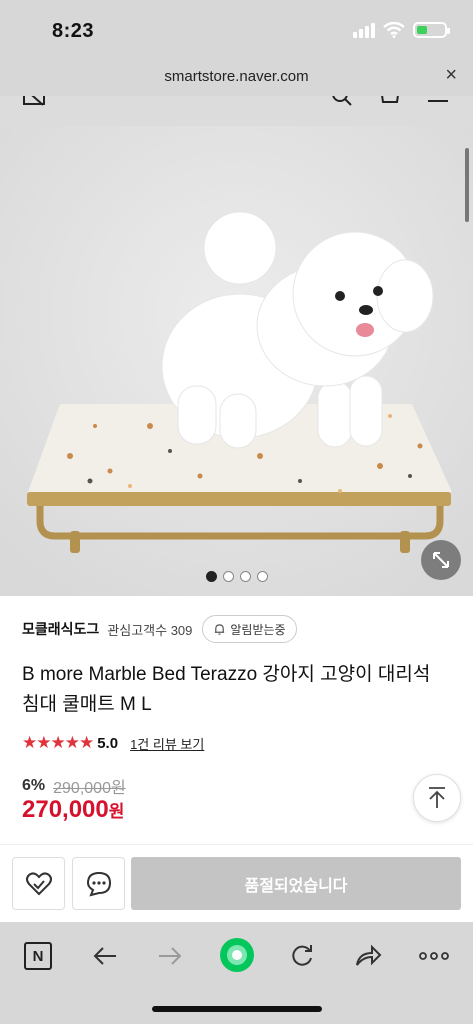 Image resolution: width=473 pixels, height=1024 pixels. I want to click on store-fans-count: 관심고객수 309, so click(150, 630).